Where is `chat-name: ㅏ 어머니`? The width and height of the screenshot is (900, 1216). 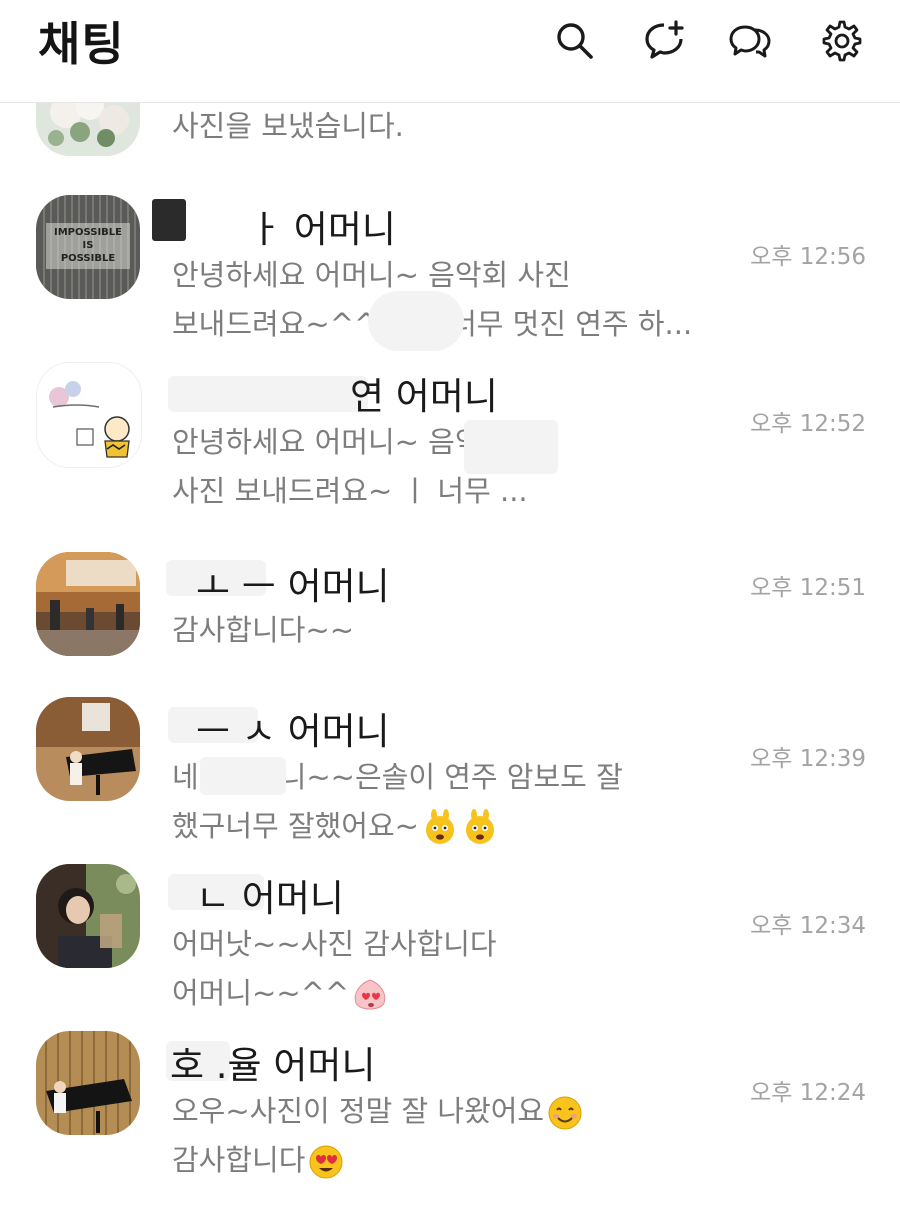
chat-name: ㅏ 어머니 is located at coordinates (322, 229).